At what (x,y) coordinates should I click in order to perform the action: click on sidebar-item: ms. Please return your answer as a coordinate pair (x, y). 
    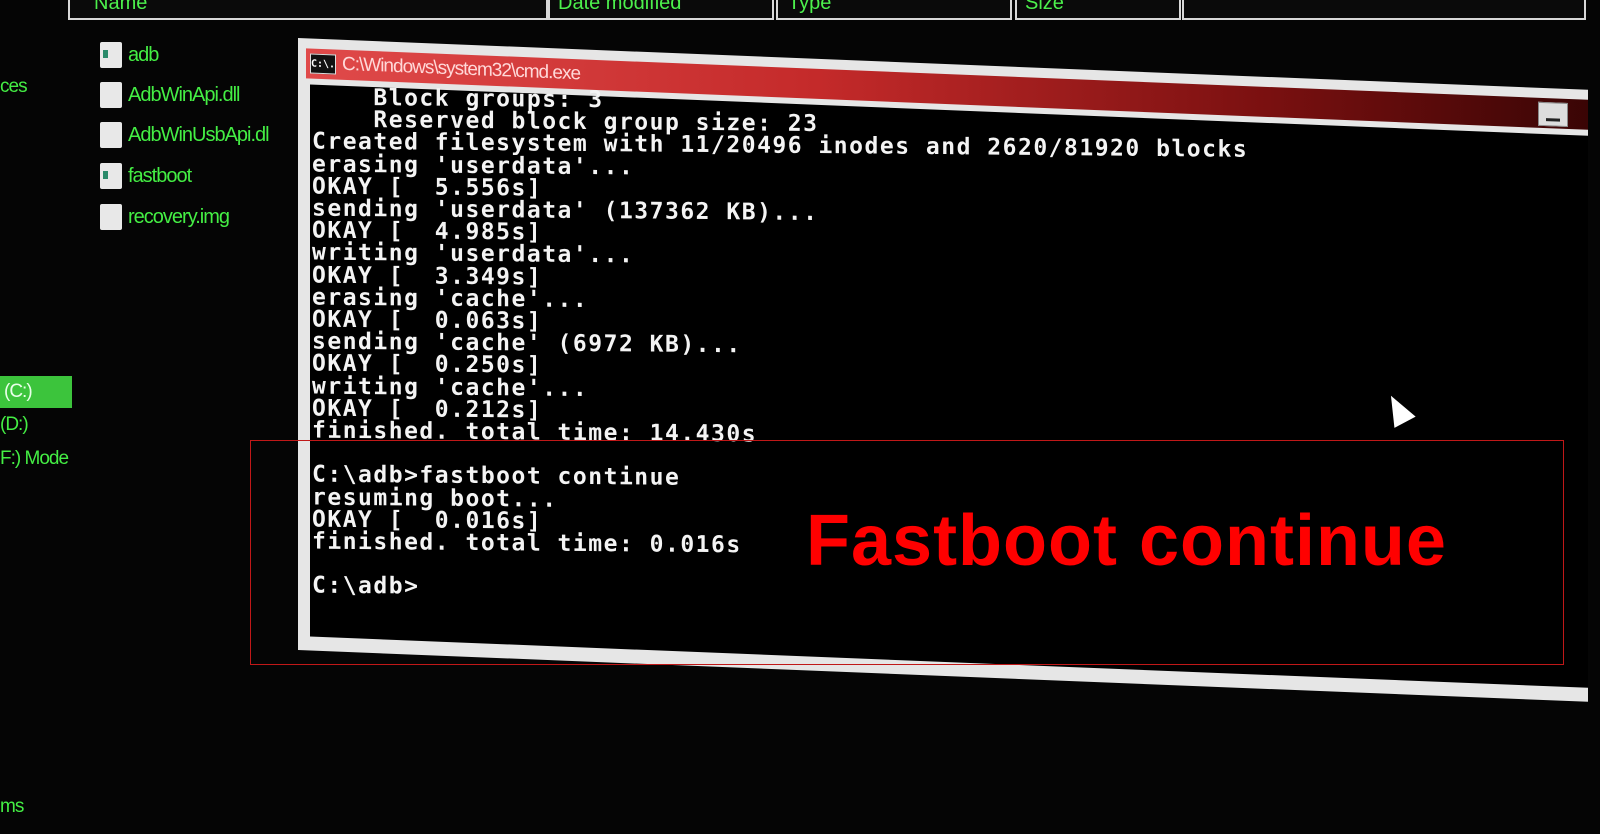
    Looking at the image, I should click on (12, 807).